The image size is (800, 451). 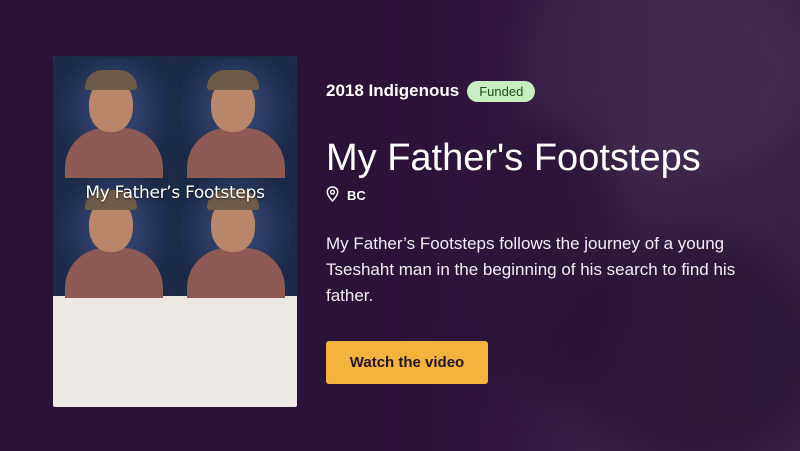 What do you see at coordinates (393, 90) in the screenshot?
I see `project-category: 2018 Indigenous` at bounding box center [393, 90].